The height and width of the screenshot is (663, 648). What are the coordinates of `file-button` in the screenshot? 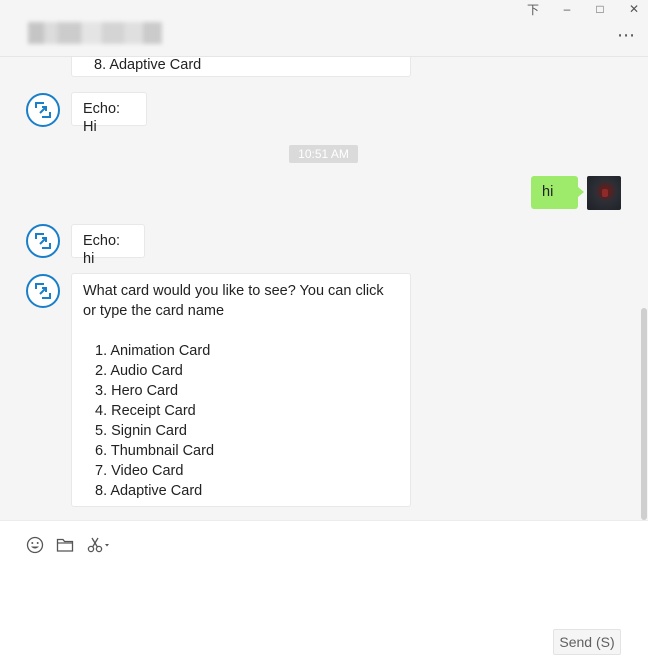 It's located at (65, 545).